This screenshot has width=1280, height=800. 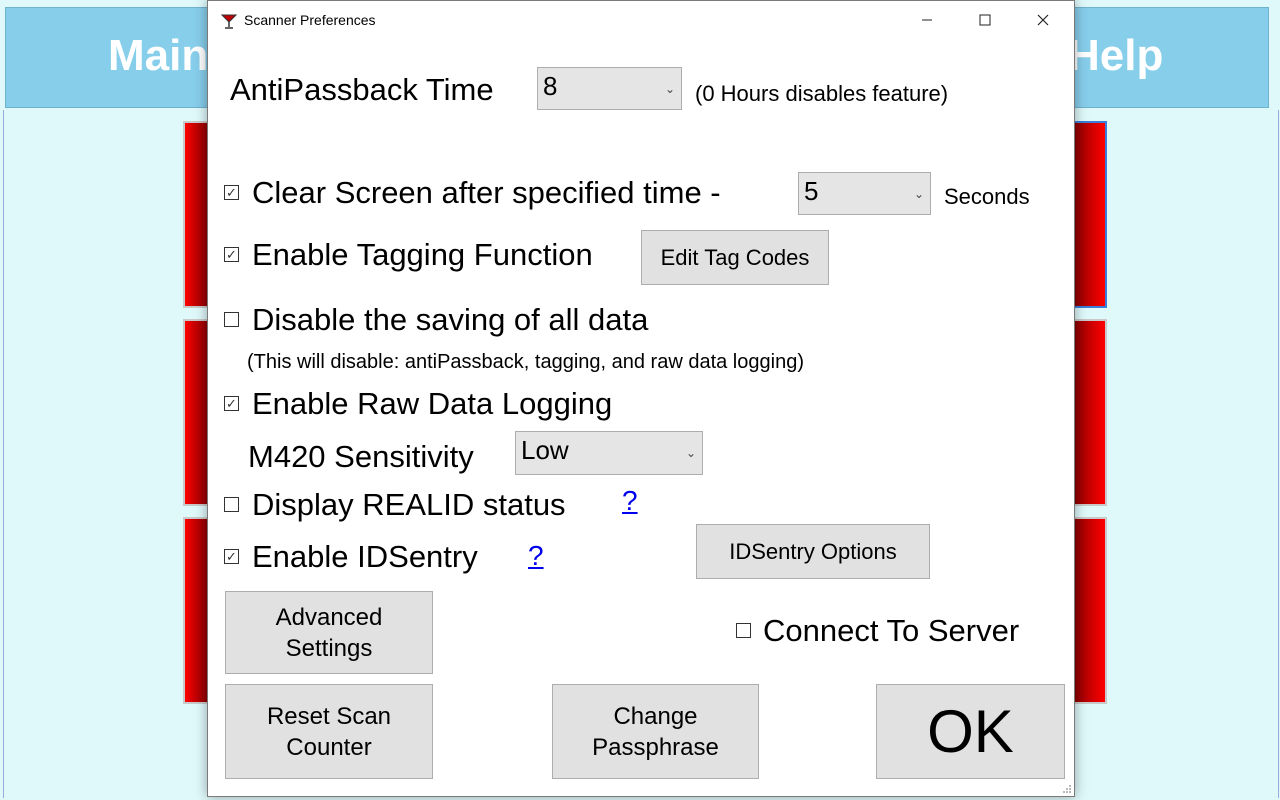 What do you see at coordinates (329, 731) in the screenshot?
I see `reset-scan-counter-button: Reset Scan Counter` at bounding box center [329, 731].